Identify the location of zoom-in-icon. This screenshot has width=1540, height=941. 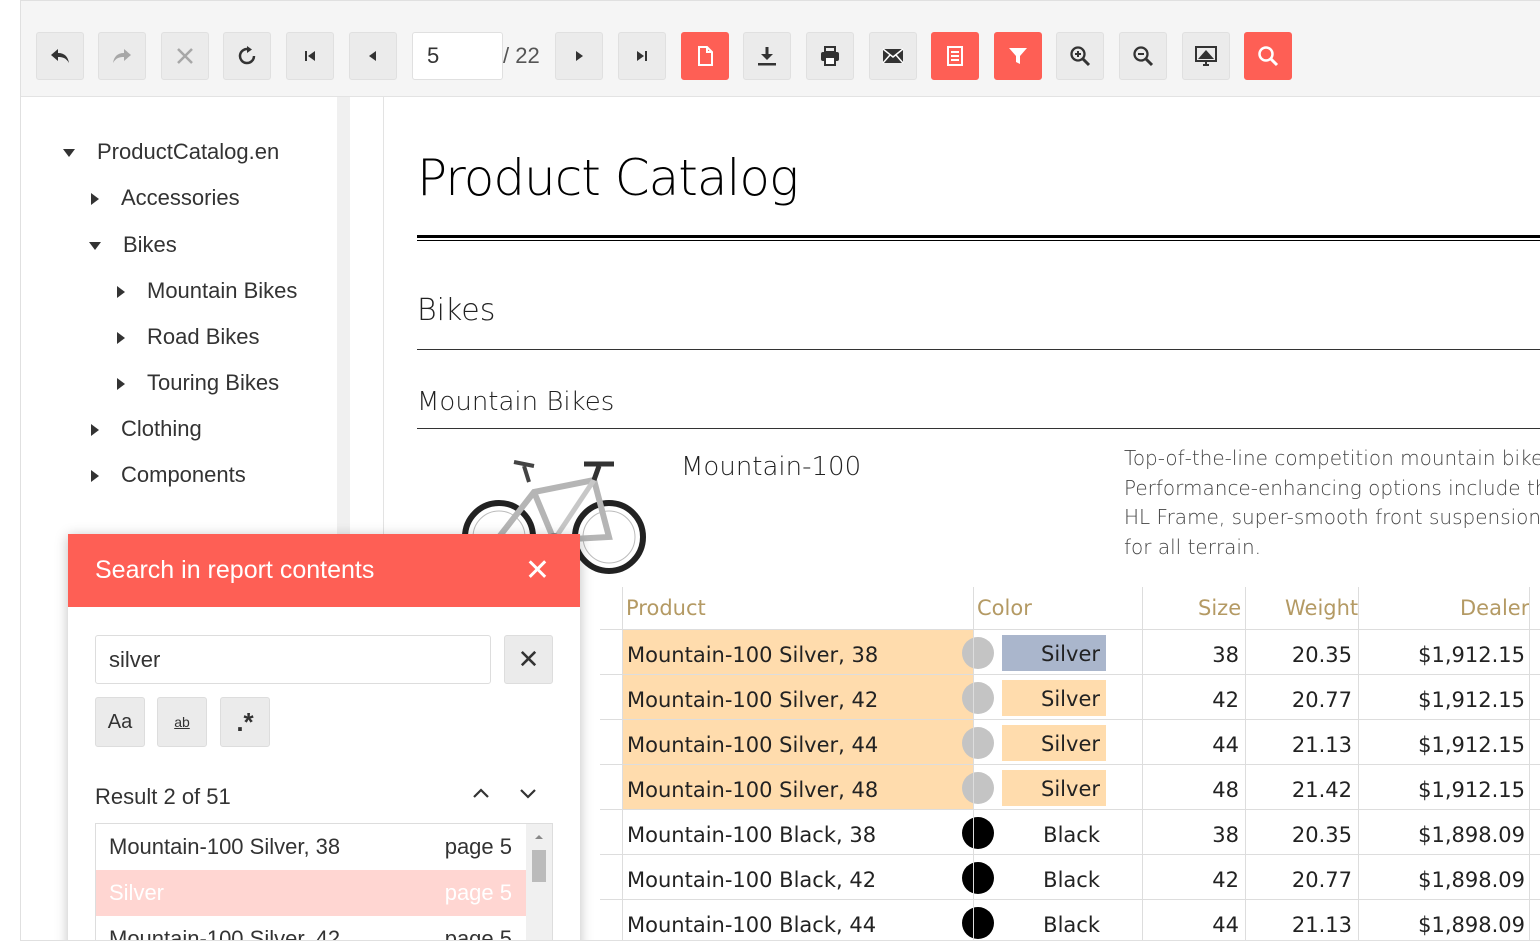
(1080, 56).